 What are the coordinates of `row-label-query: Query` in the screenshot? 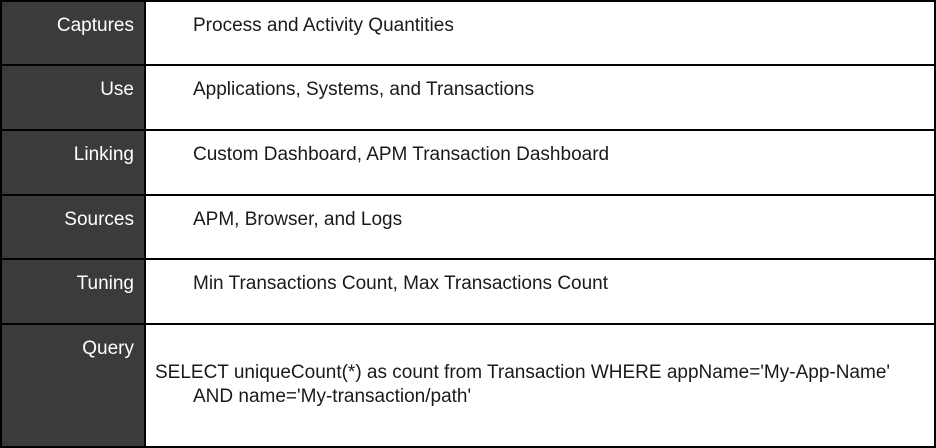 It's located at (74, 385).